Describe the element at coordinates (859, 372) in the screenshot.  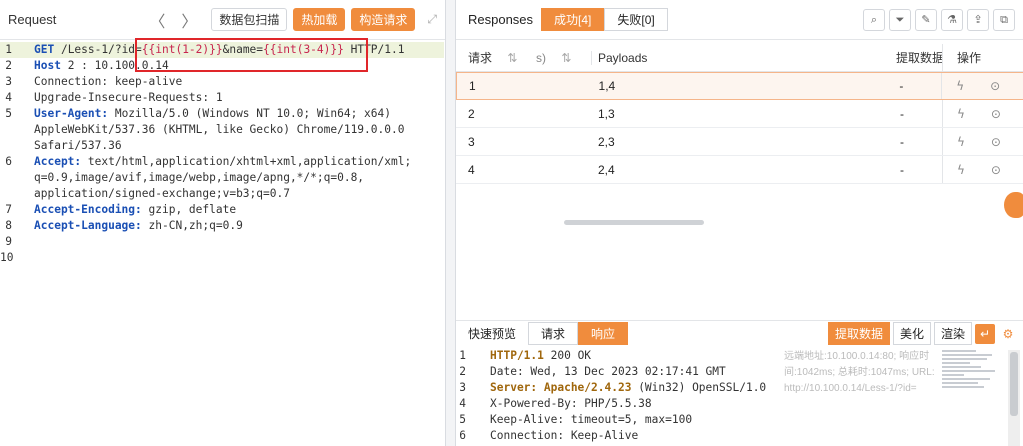
I see `info-line: 间:1042ms; 总耗时:1047ms; URL:` at that location.